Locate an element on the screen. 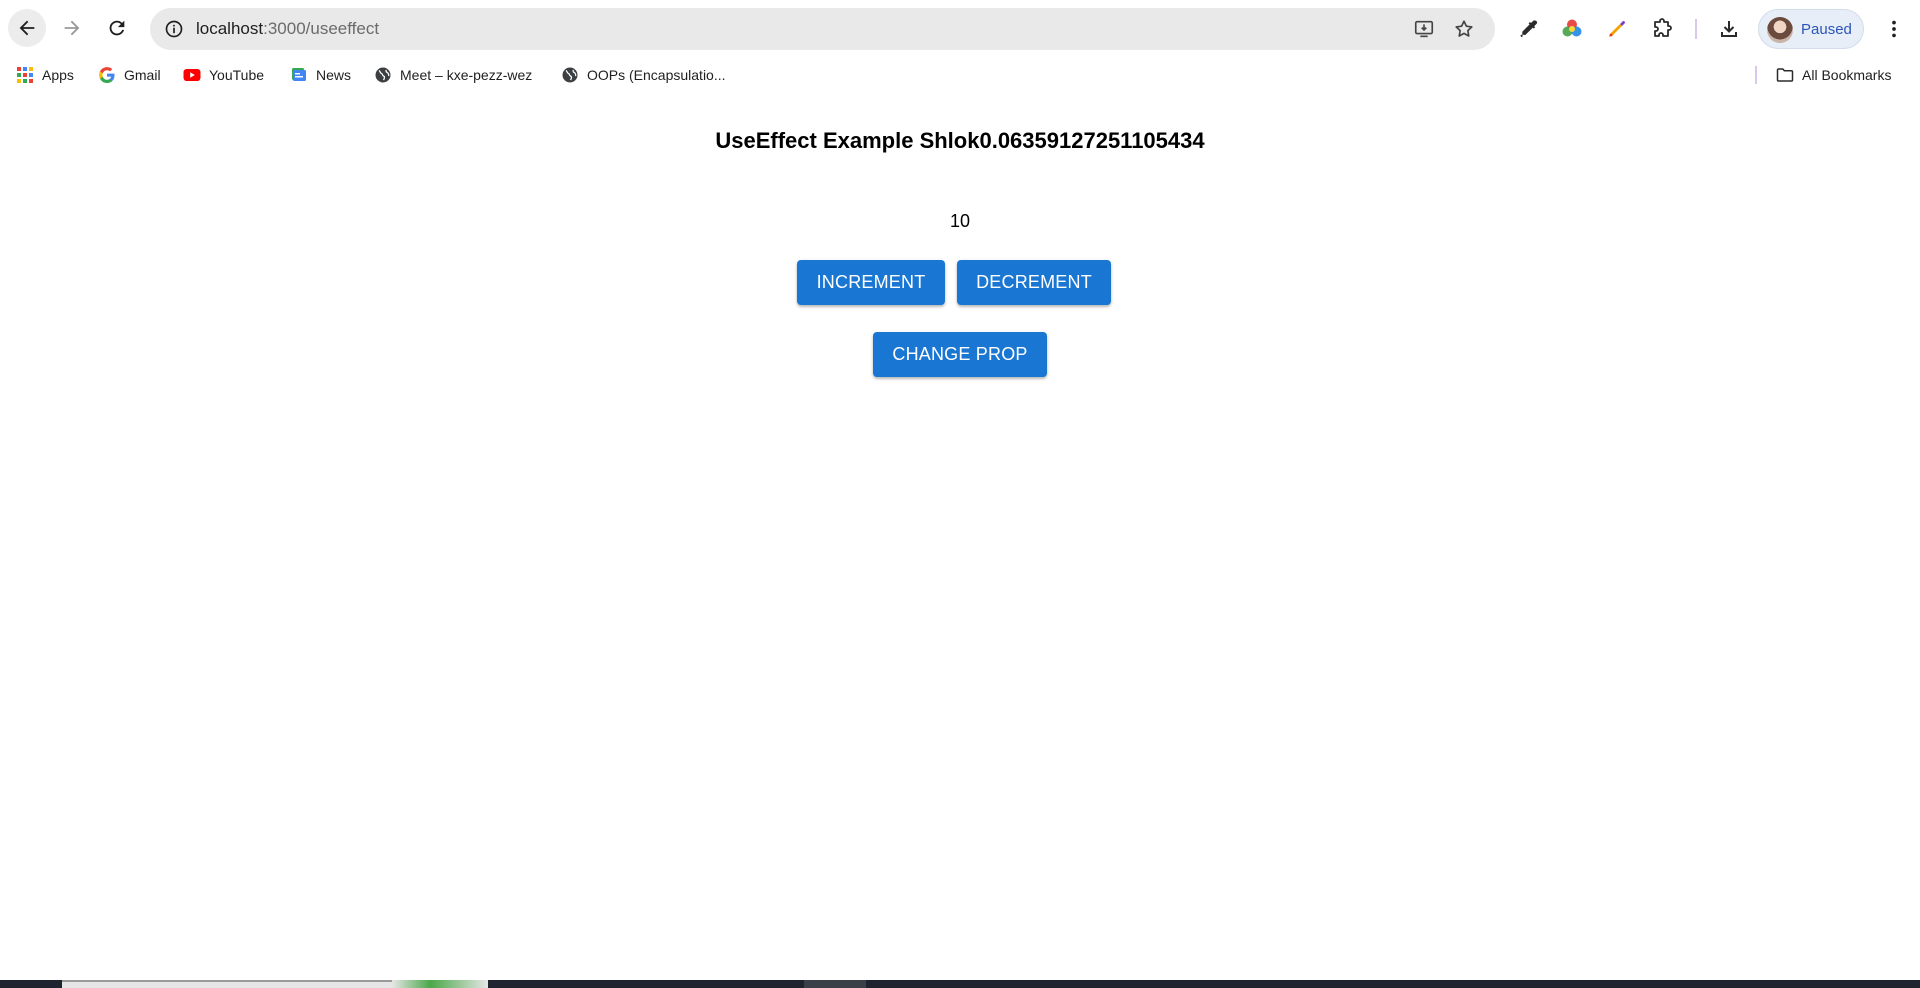 Image resolution: width=1920 pixels, height=988 pixels. download-icon is located at coordinates (1729, 29).